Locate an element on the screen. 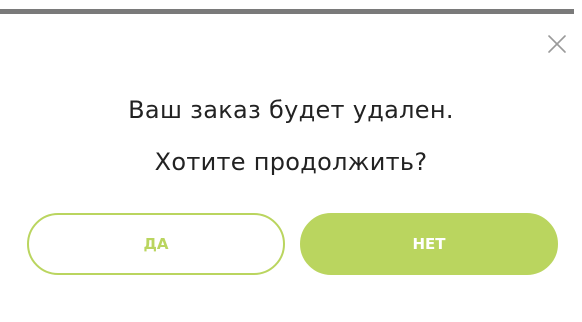  dialog-message-line1: Ваш заказ будет удален. is located at coordinates (291, 110).